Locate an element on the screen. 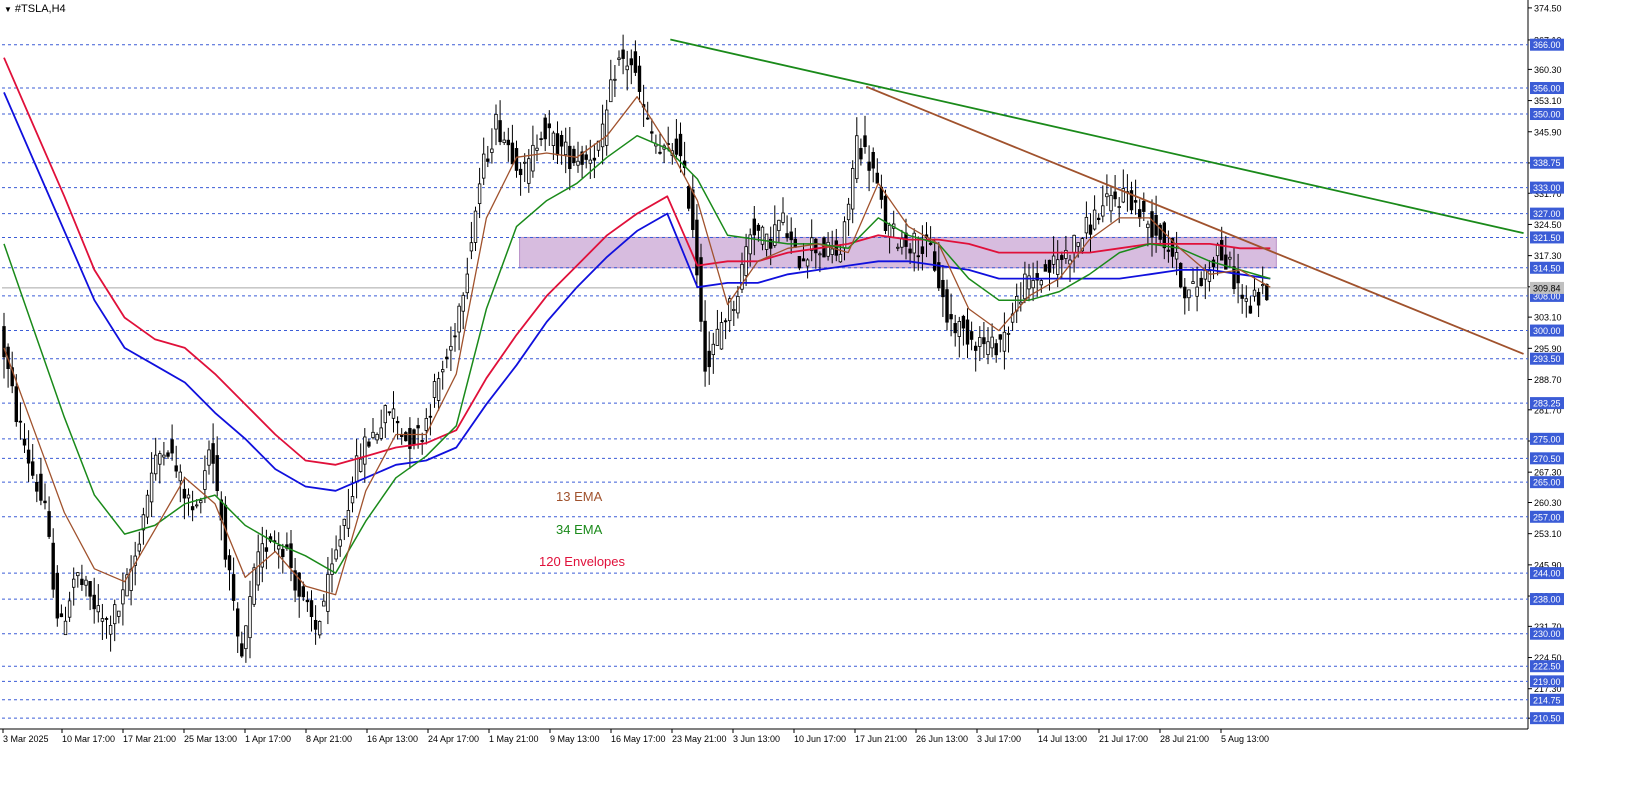 Image resolution: width=1652 pixels, height=787 pixels. x-tick-label: 10 Jun 17:00 is located at coordinates (820, 739).